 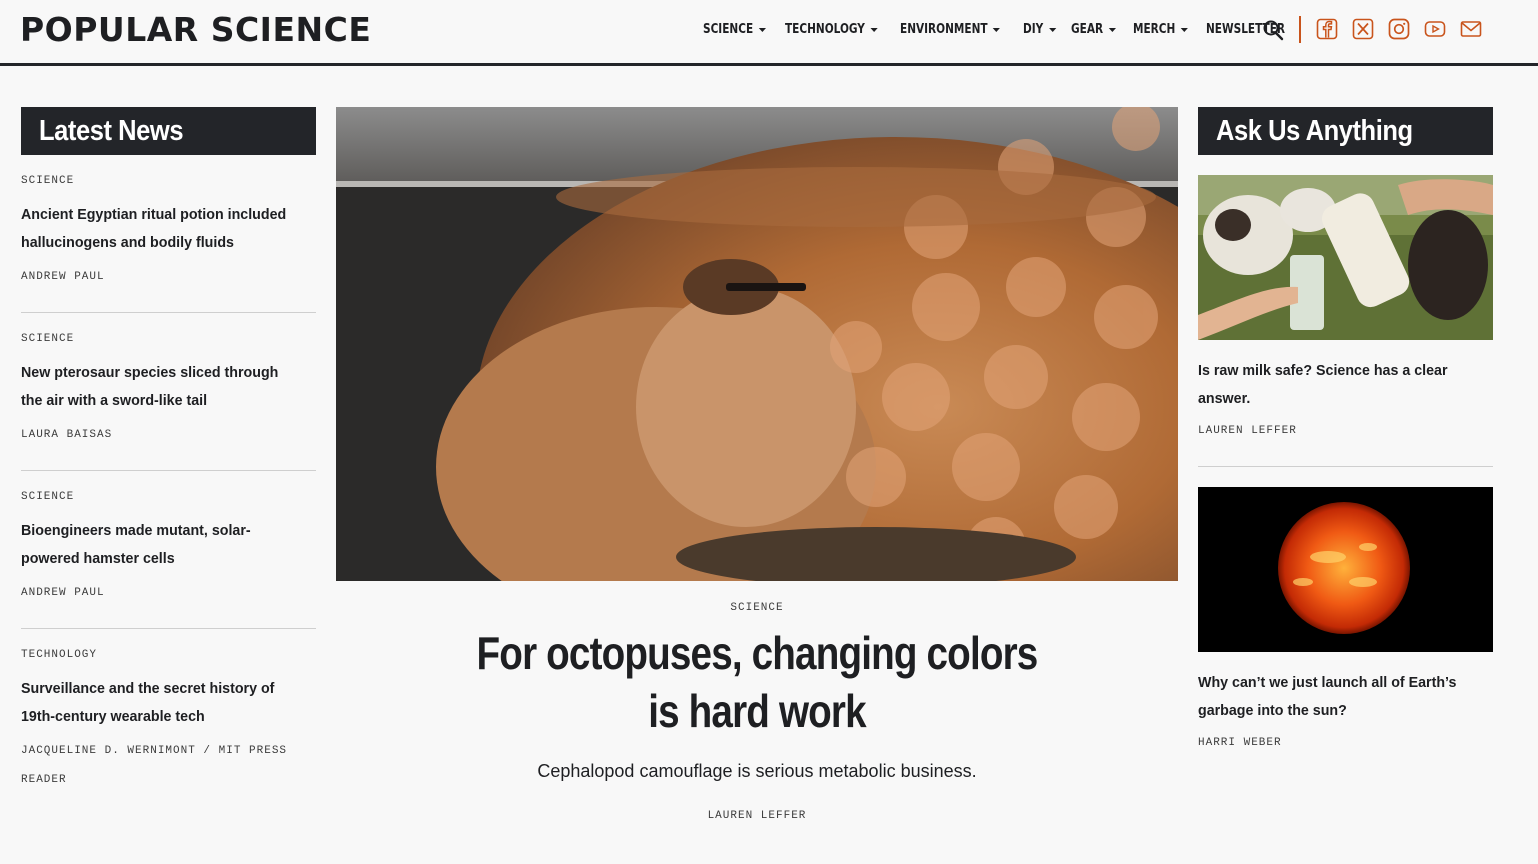 What do you see at coordinates (757, 608) in the screenshot?
I see `feature-category: SCIENCE` at bounding box center [757, 608].